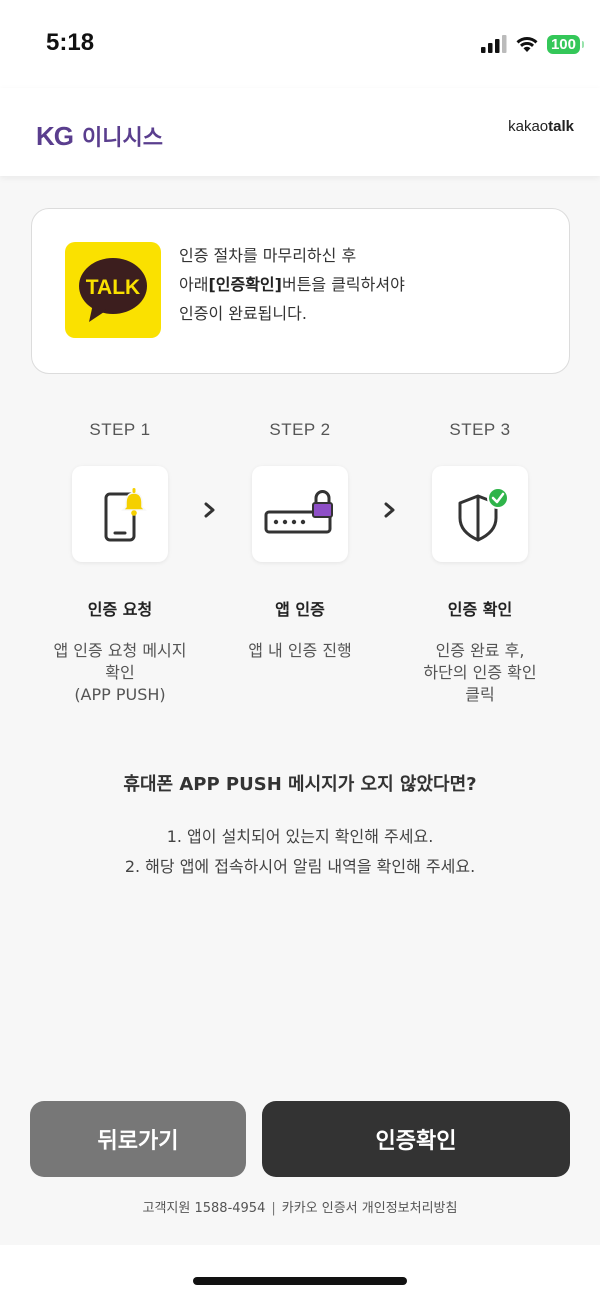 The image size is (600, 1299). I want to click on help-line-2: 2. 해당 앱에 접속하시어 알림 내역을 확인해 주세요., so click(300, 866).